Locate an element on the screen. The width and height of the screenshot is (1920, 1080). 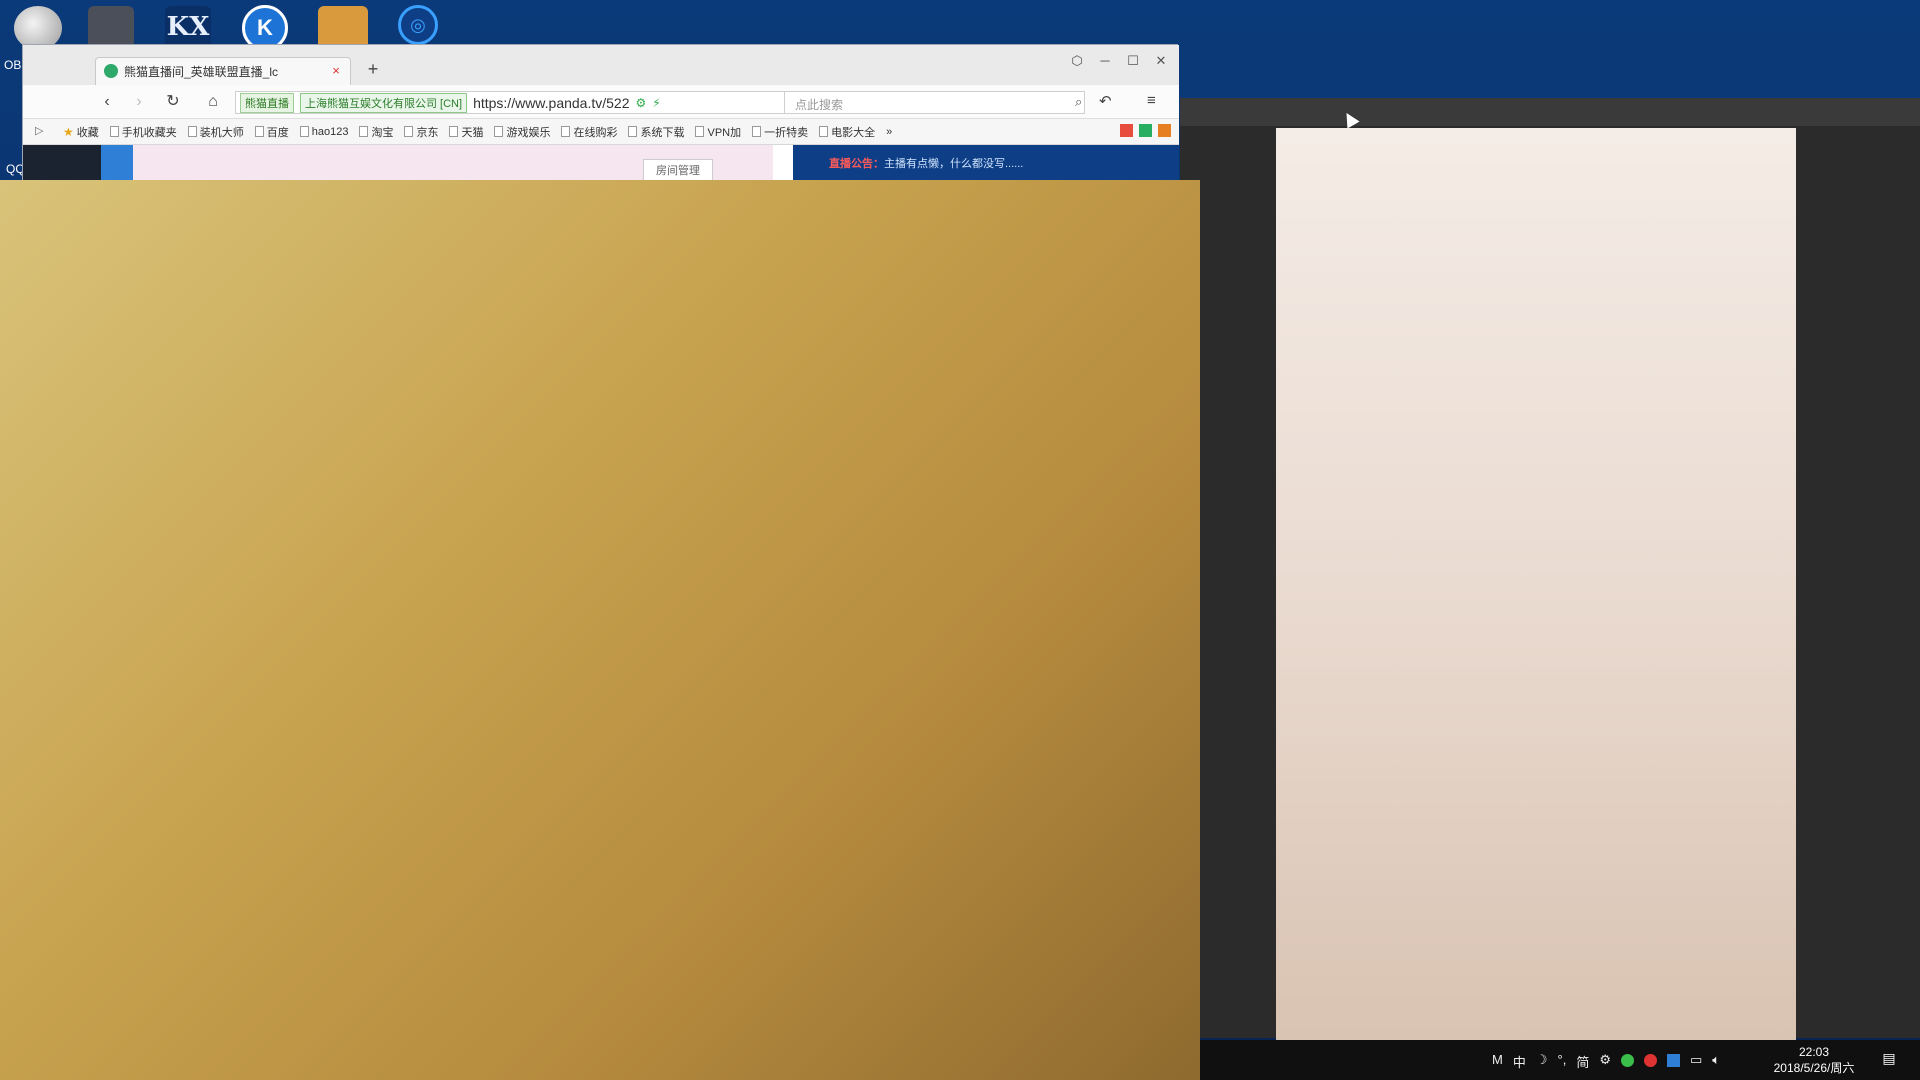
site-badge: 熊猫直播 is located at coordinates (267, 102).